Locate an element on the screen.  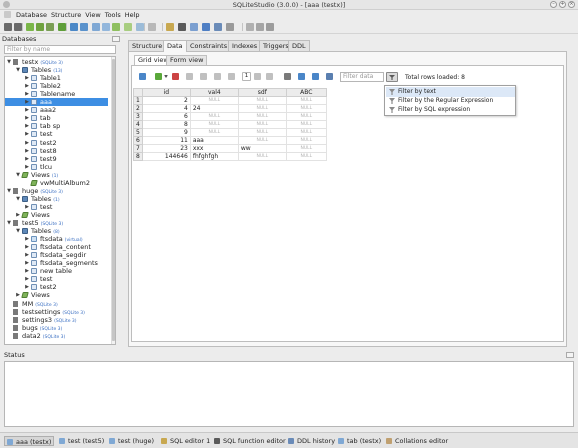
tab-constraints: Constraints is located at coordinates (209, 45).